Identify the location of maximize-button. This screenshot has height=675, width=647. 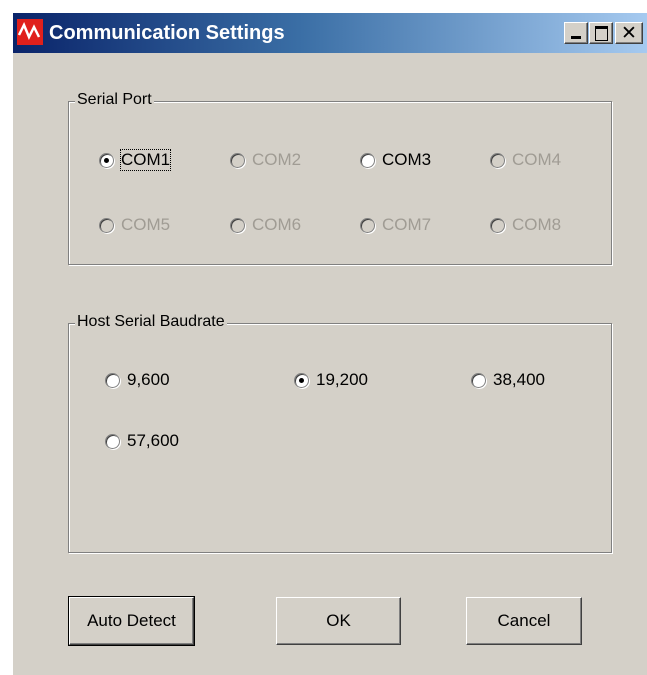
(601, 33).